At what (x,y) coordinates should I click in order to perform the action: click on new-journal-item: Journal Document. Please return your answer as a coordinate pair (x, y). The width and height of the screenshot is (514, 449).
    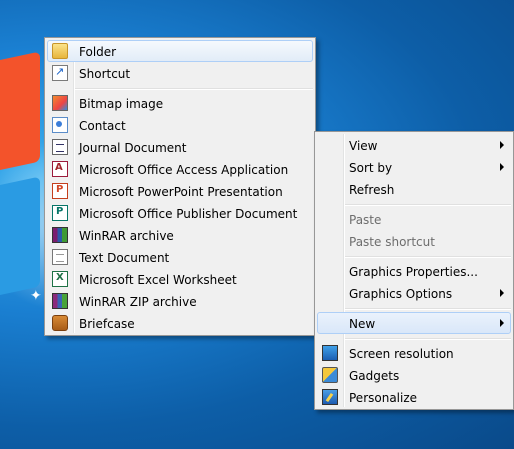
    Looking at the image, I should click on (180, 147).